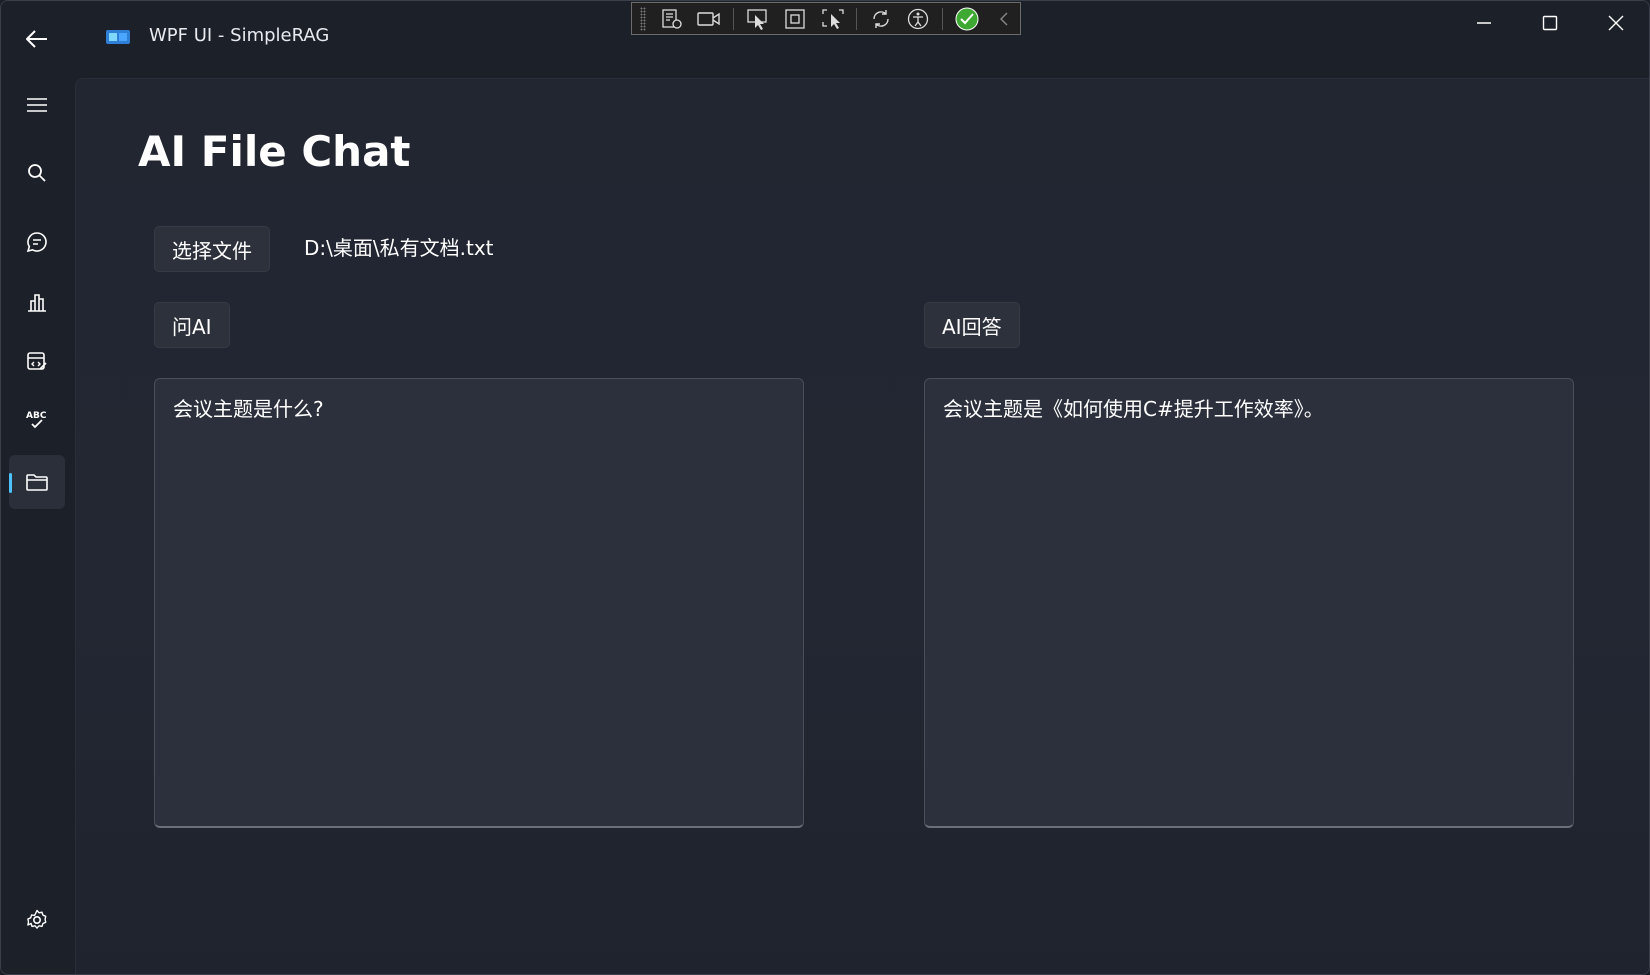 The width and height of the screenshot is (1650, 975). What do you see at coordinates (38, 523) in the screenshot?
I see `navigation-rail: ABC` at bounding box center [38, 523].